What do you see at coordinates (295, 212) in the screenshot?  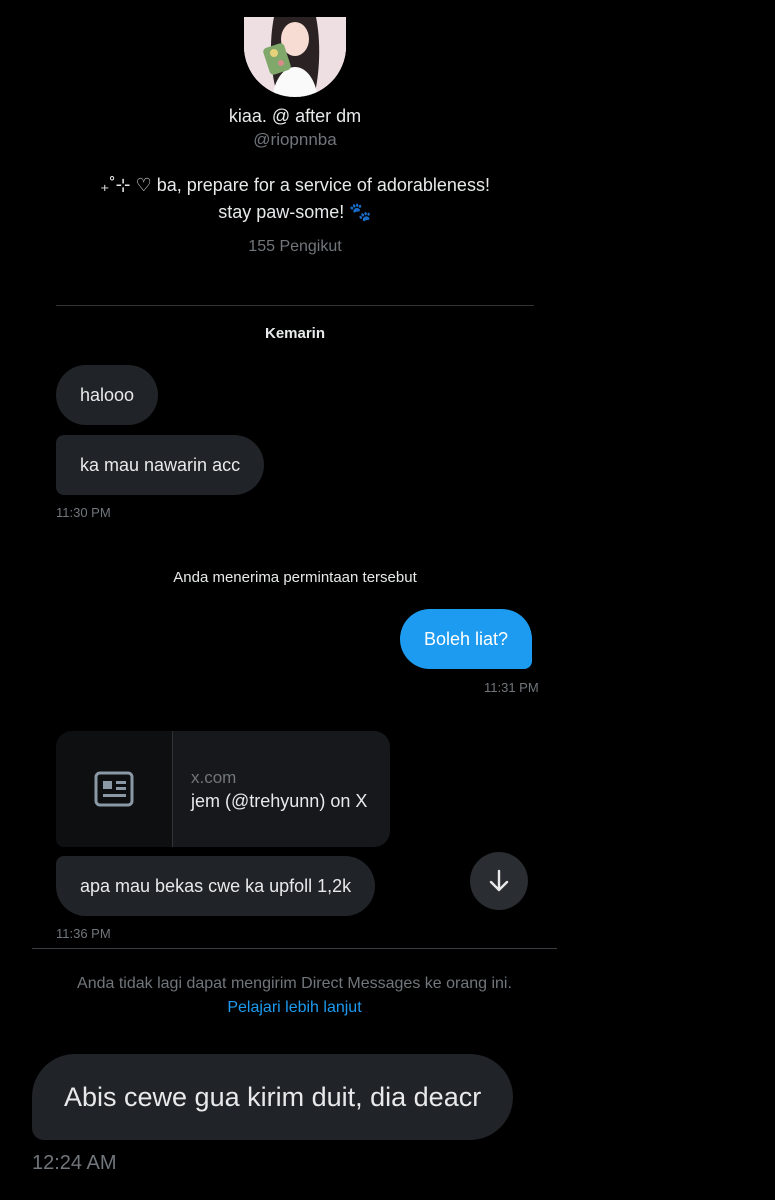 I see `bio-line-2: stay paw-some! 🐾` at bounding box center [295, 212].